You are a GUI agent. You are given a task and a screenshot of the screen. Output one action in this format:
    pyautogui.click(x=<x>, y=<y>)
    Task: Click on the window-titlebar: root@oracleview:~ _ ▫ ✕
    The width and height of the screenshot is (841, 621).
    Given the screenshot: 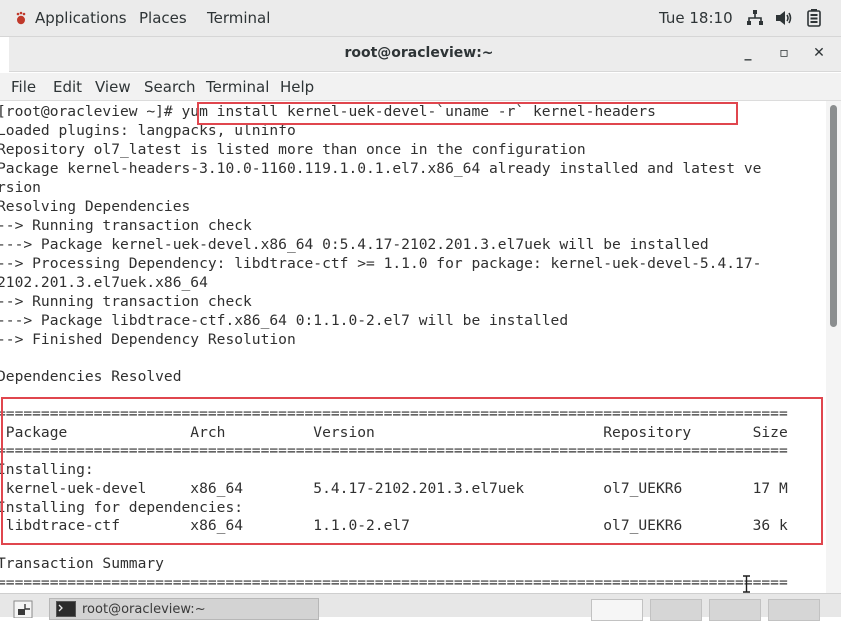 What is the action you would take?
    pyautogui.click(x=425, y=54)
    